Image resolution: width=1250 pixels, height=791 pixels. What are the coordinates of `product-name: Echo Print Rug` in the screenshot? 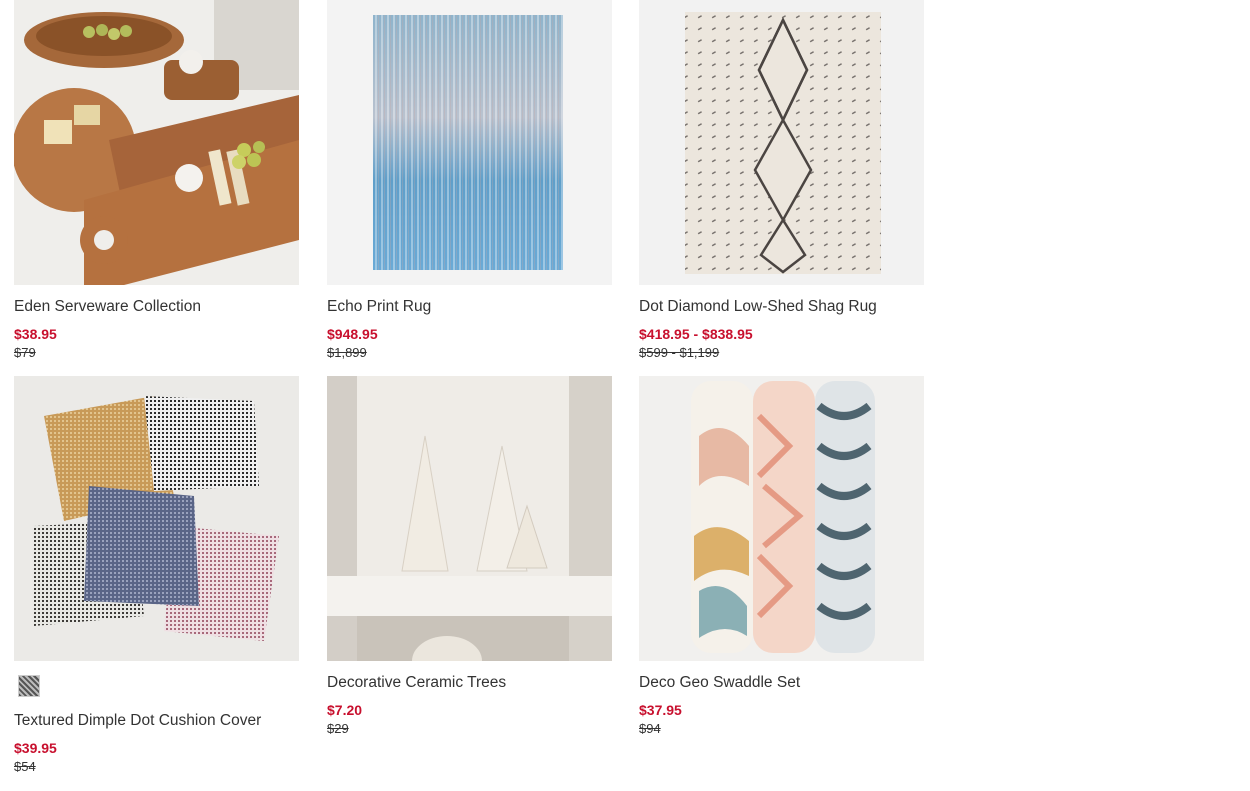 It's located at (469, 307).